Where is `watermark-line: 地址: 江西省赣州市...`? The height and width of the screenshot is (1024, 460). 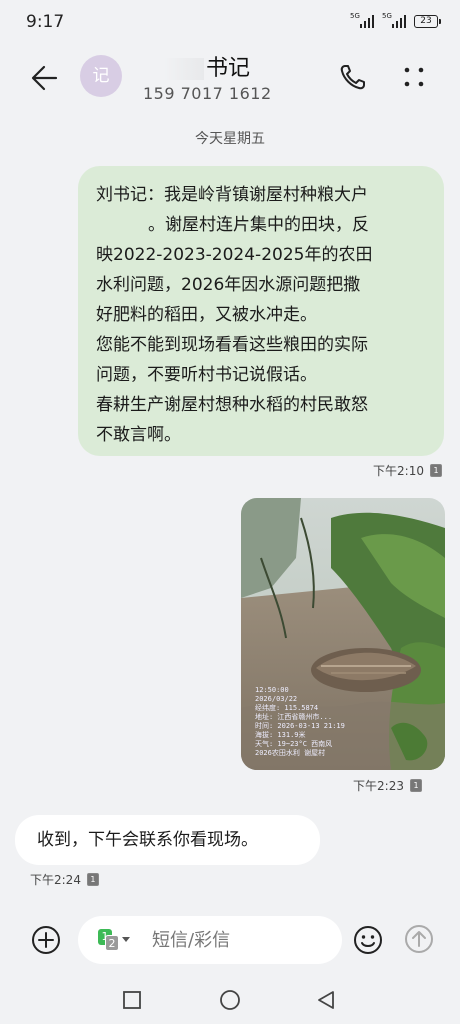
watermark-line: 地址: 江西省赣州市... is located at coordinates (294, 717).